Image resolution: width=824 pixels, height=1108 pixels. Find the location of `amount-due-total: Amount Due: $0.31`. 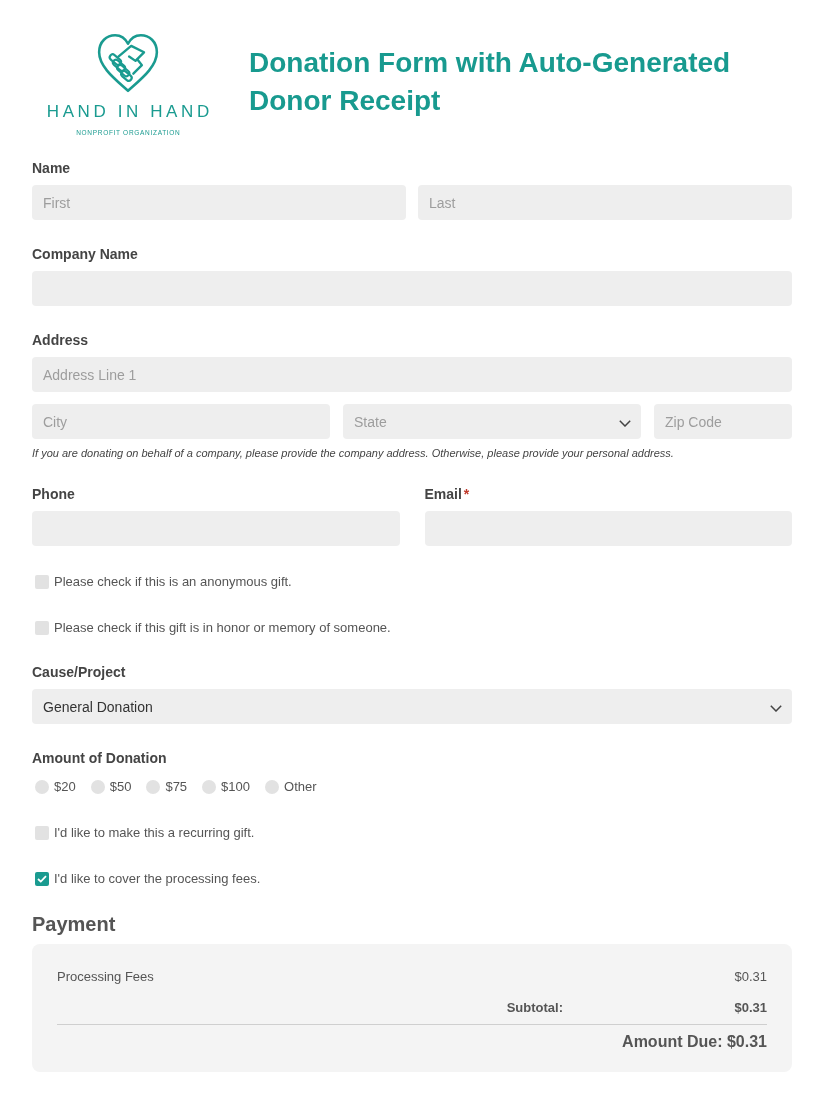

amount-due-total: Amount Due: $0.31 is located at coordinates (694, 1042).